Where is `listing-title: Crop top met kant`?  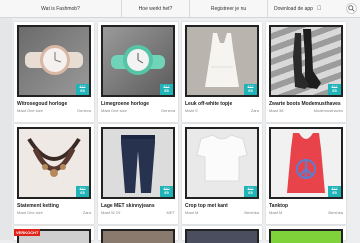
listing-title: Crop top met kant is located at coordinates (206, 206).